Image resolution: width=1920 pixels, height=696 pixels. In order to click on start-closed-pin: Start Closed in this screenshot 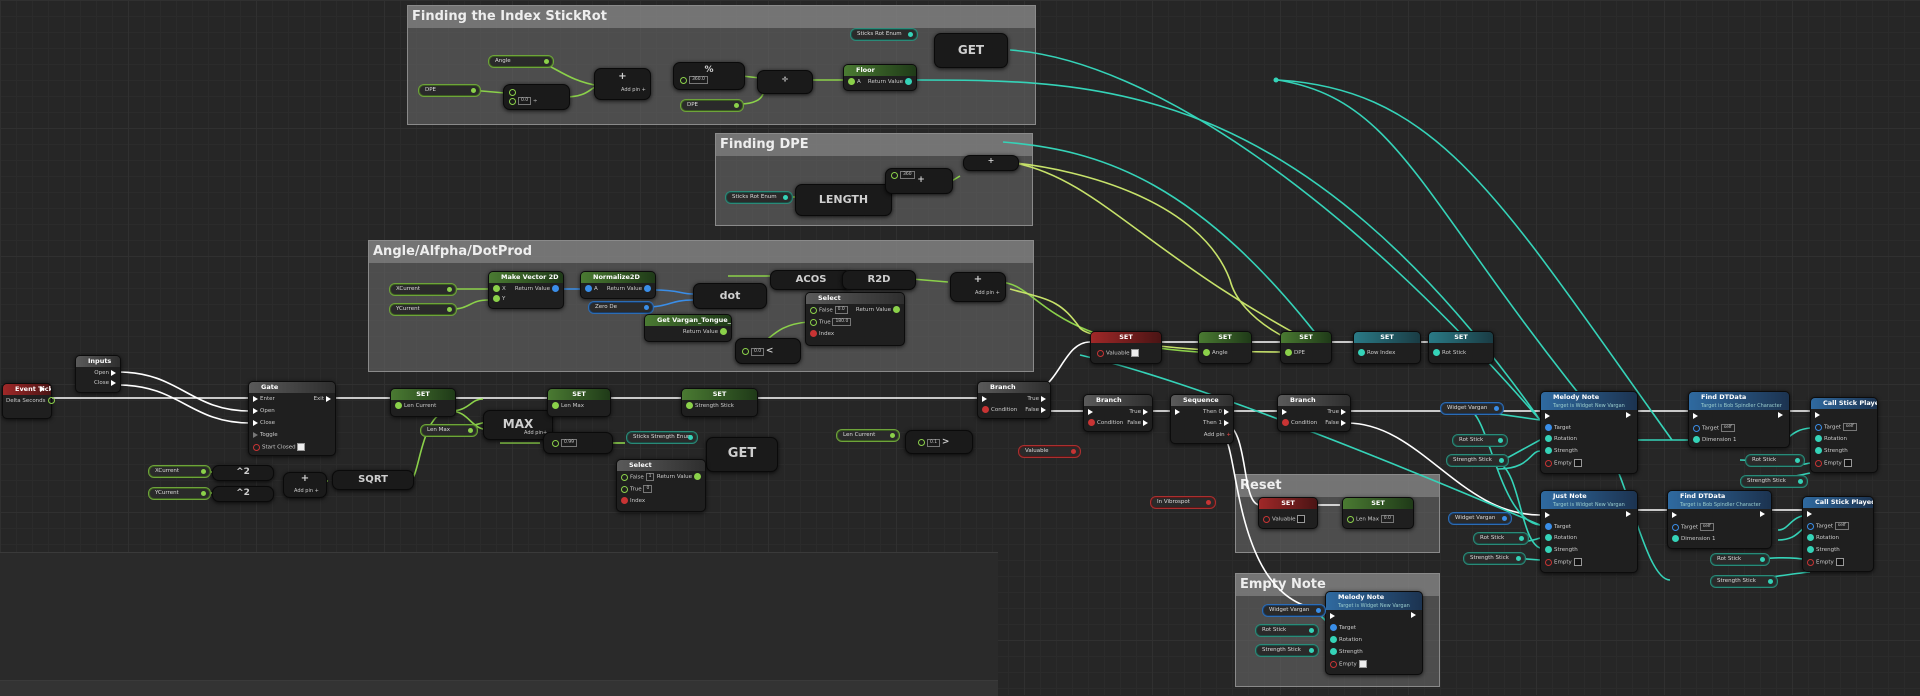, I will do `click(278, 447)`.